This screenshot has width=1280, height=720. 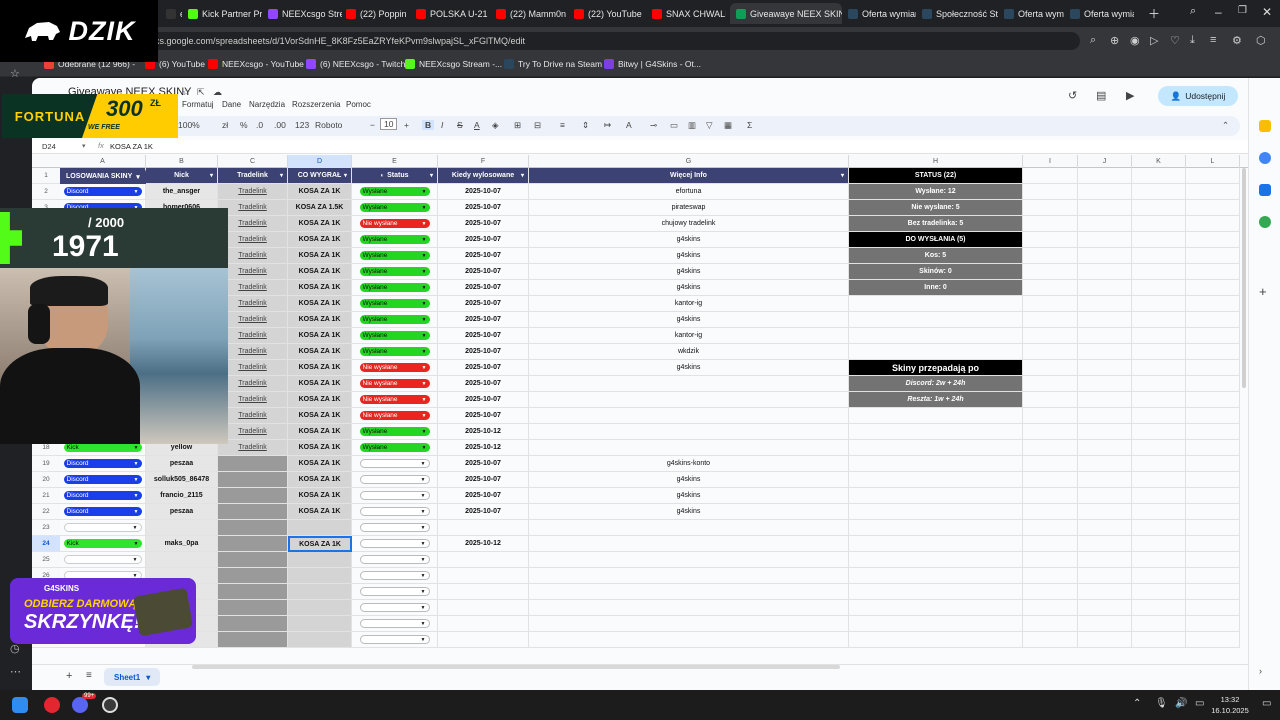 What do you see at coordinates (483, 576) in the screenshot?
I see `date-cell` at bounding box center [483, 576].